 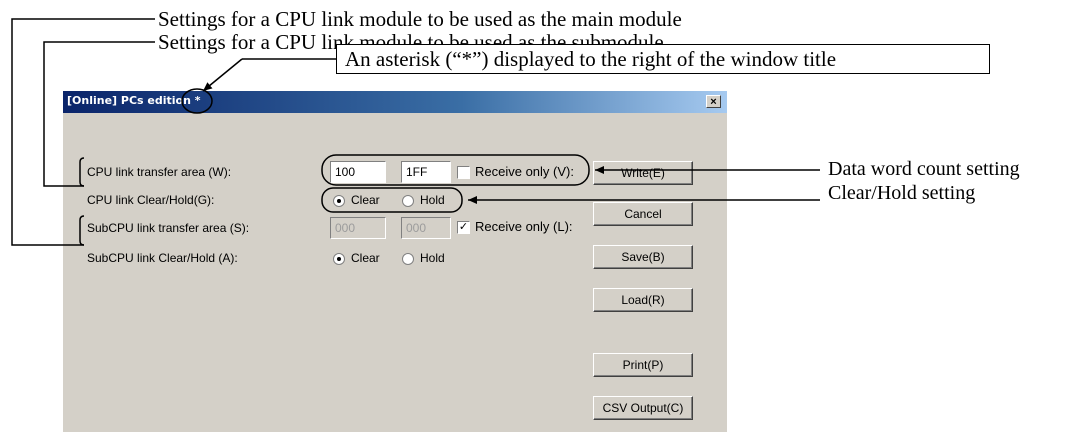 What do you see at coordinates (395, 102) in the screenshot?
I see `window-titlebar: [Online] PCs edition * ×` at bounding box center [395, 102].